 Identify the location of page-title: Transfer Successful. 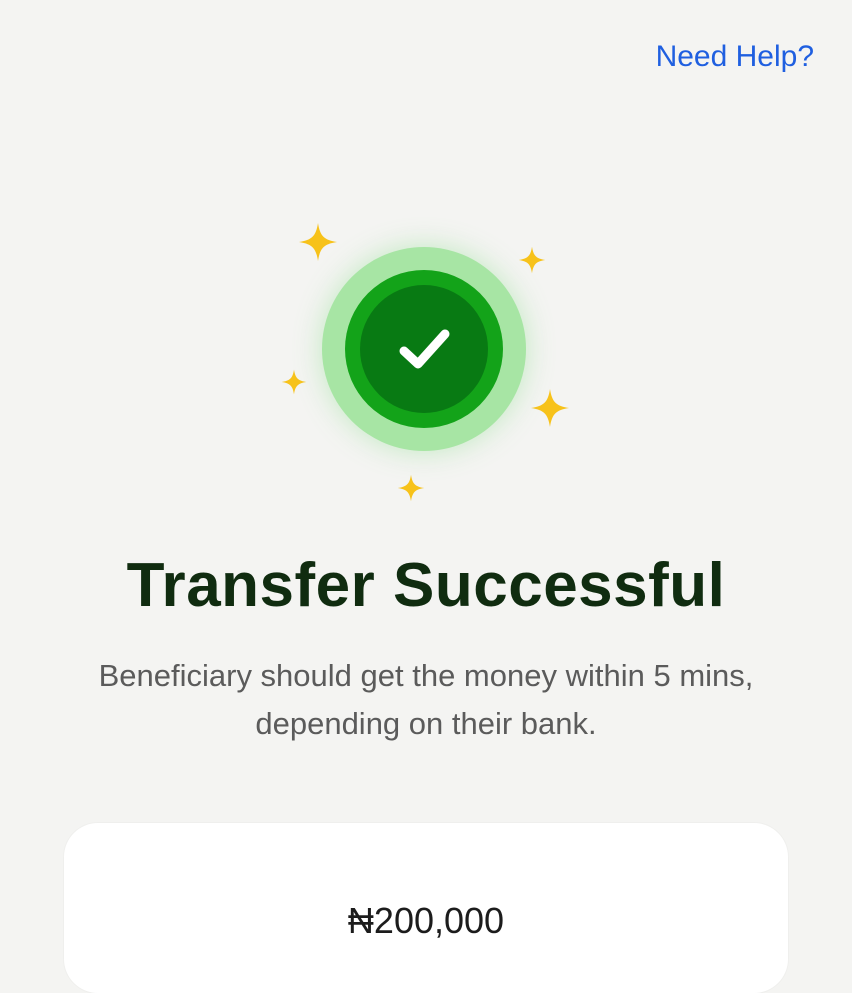
(426, 585).